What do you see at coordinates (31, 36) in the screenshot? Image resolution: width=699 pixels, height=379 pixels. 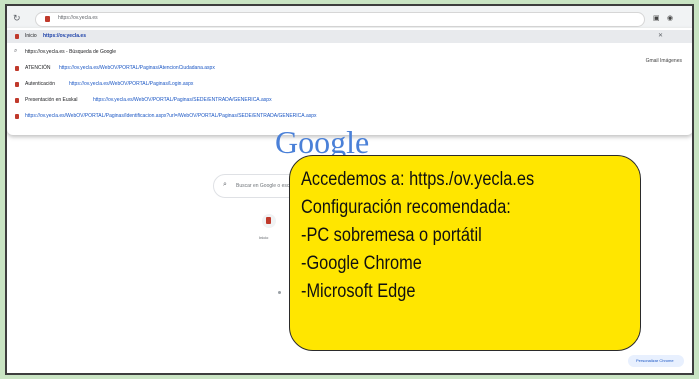 I see `suggestion-title: Inicio` at bounding box center [31, 36].